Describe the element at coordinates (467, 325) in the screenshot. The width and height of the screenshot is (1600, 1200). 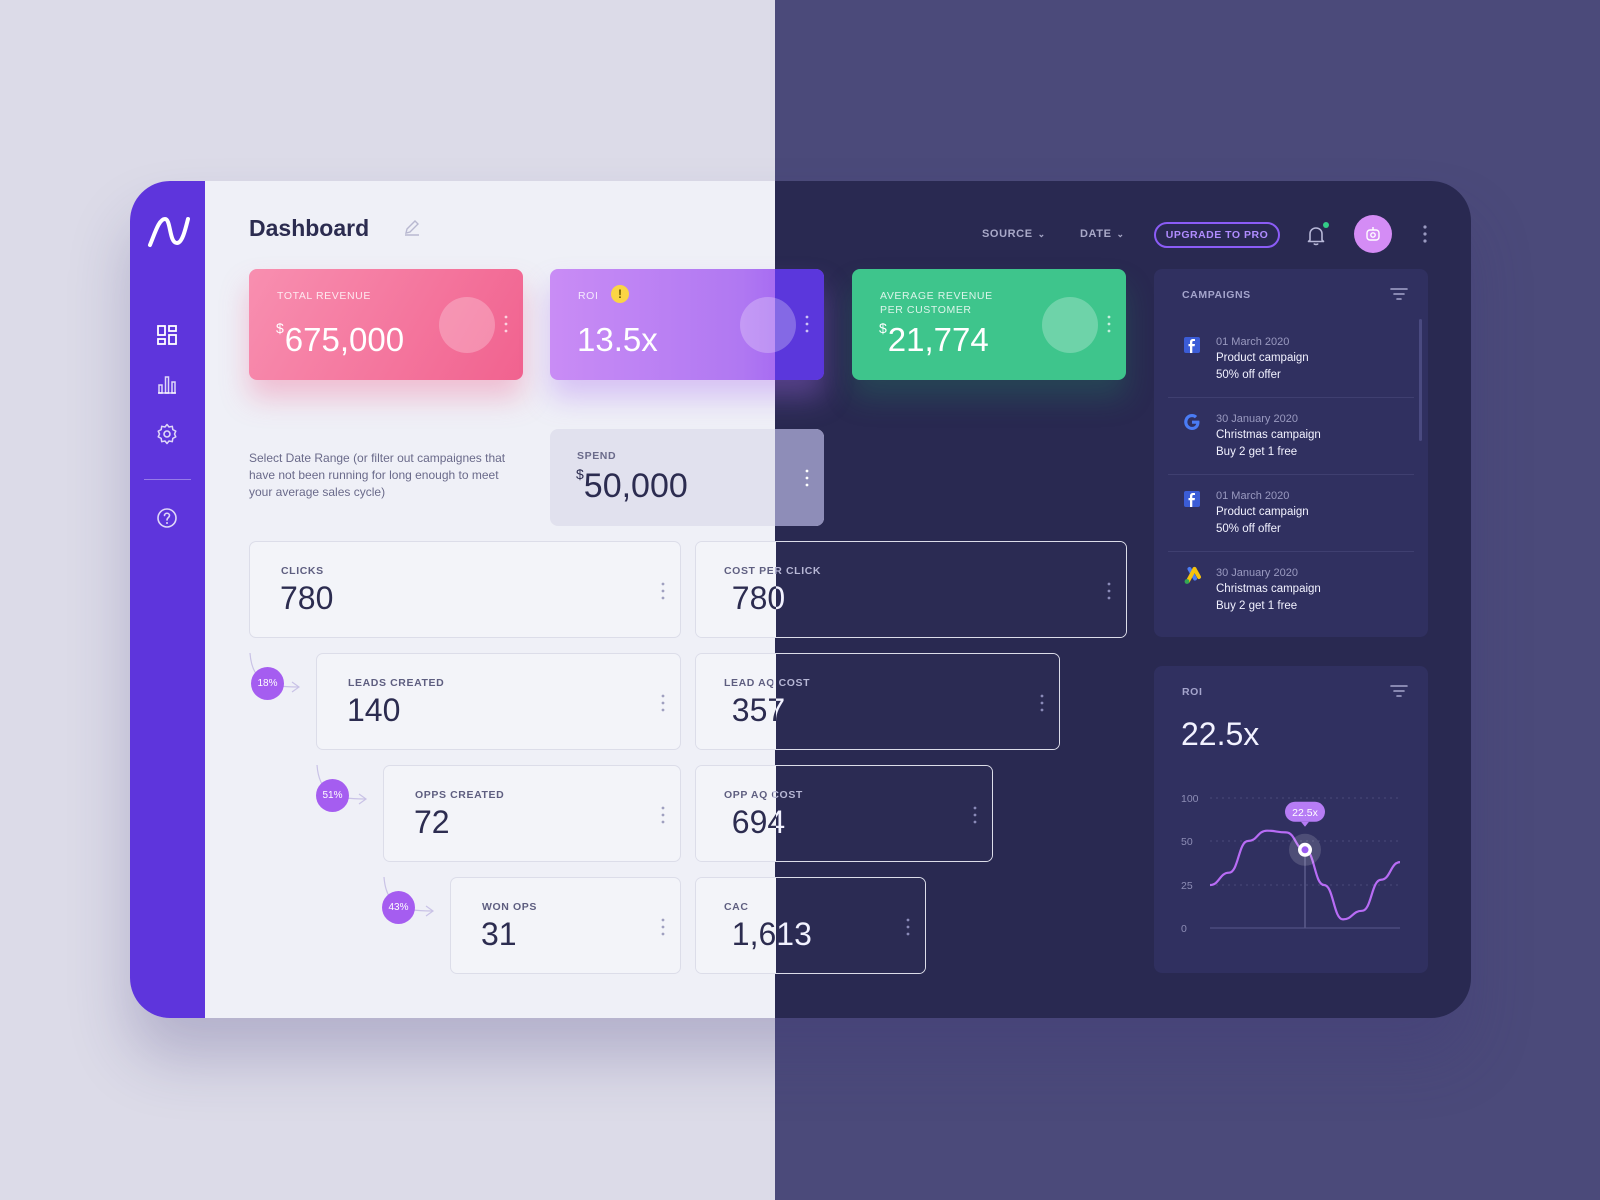
I see `decorative-circle` at that location.